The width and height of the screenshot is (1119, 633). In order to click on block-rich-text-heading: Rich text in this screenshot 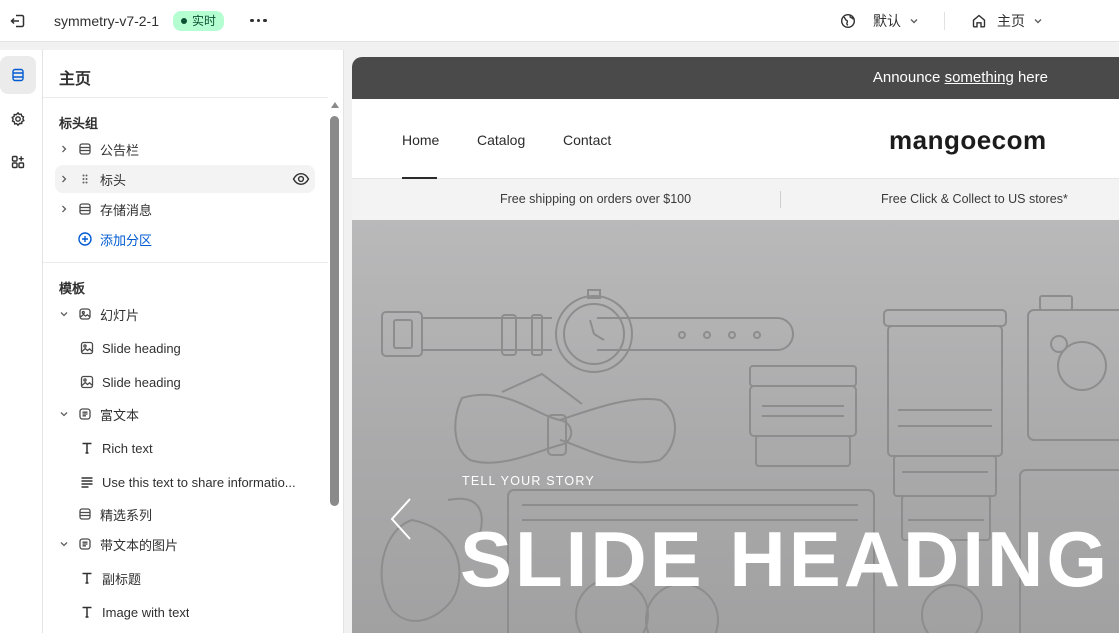, I will do `click(198, 448)`.